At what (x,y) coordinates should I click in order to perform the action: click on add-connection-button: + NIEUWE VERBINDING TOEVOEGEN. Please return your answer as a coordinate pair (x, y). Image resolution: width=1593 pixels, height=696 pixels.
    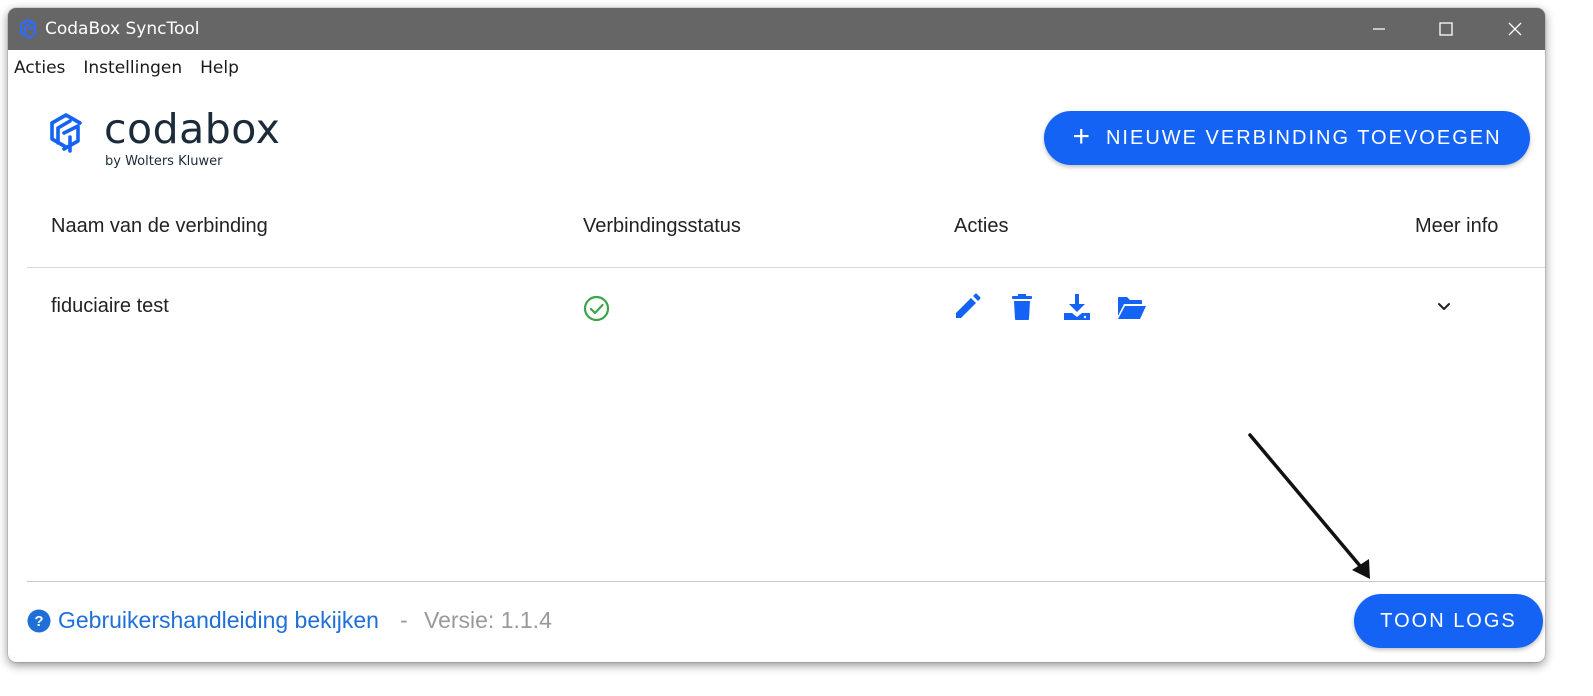
    Looking at the image, I should click on (1287, 138).